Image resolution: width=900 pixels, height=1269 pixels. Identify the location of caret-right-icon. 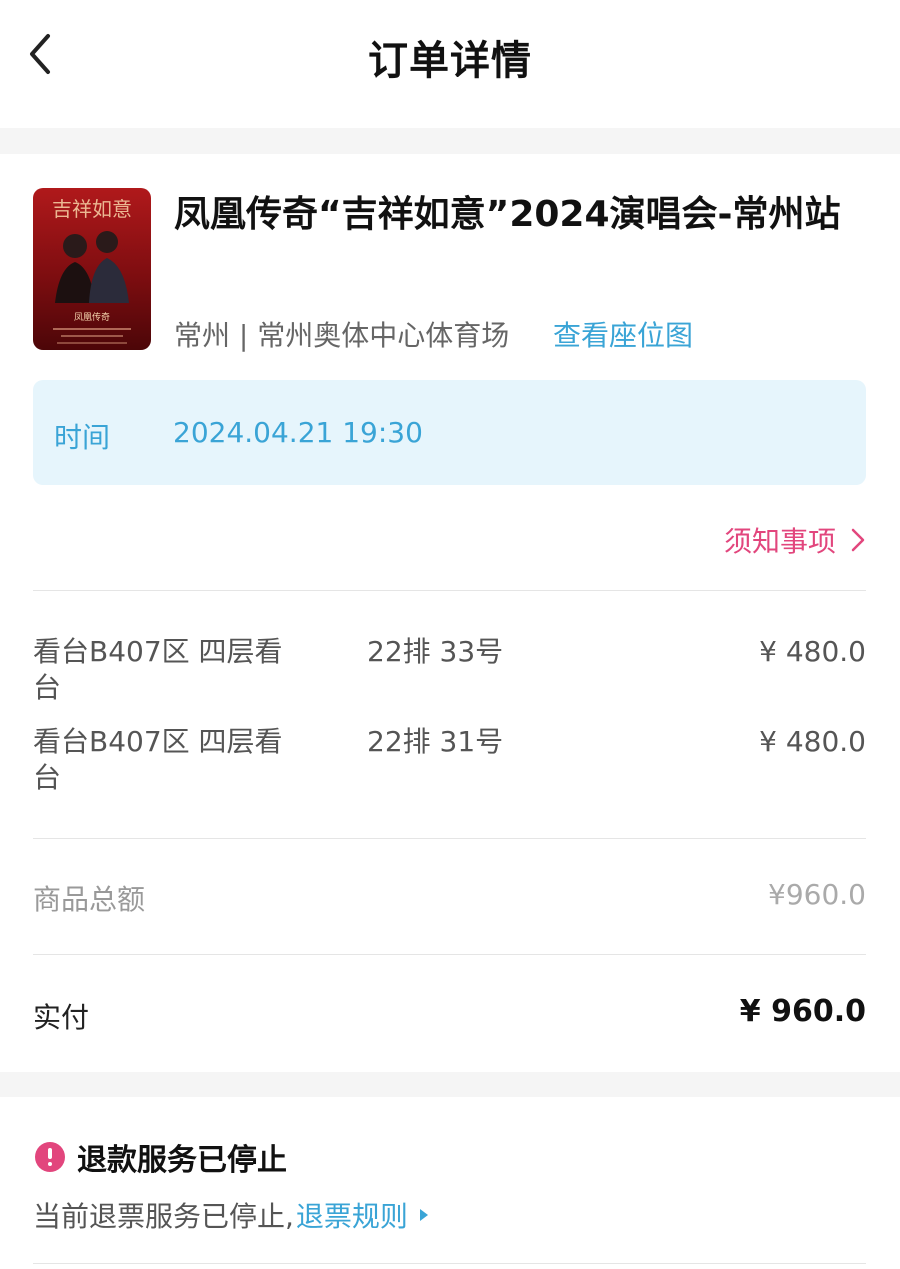
(423, 1215).